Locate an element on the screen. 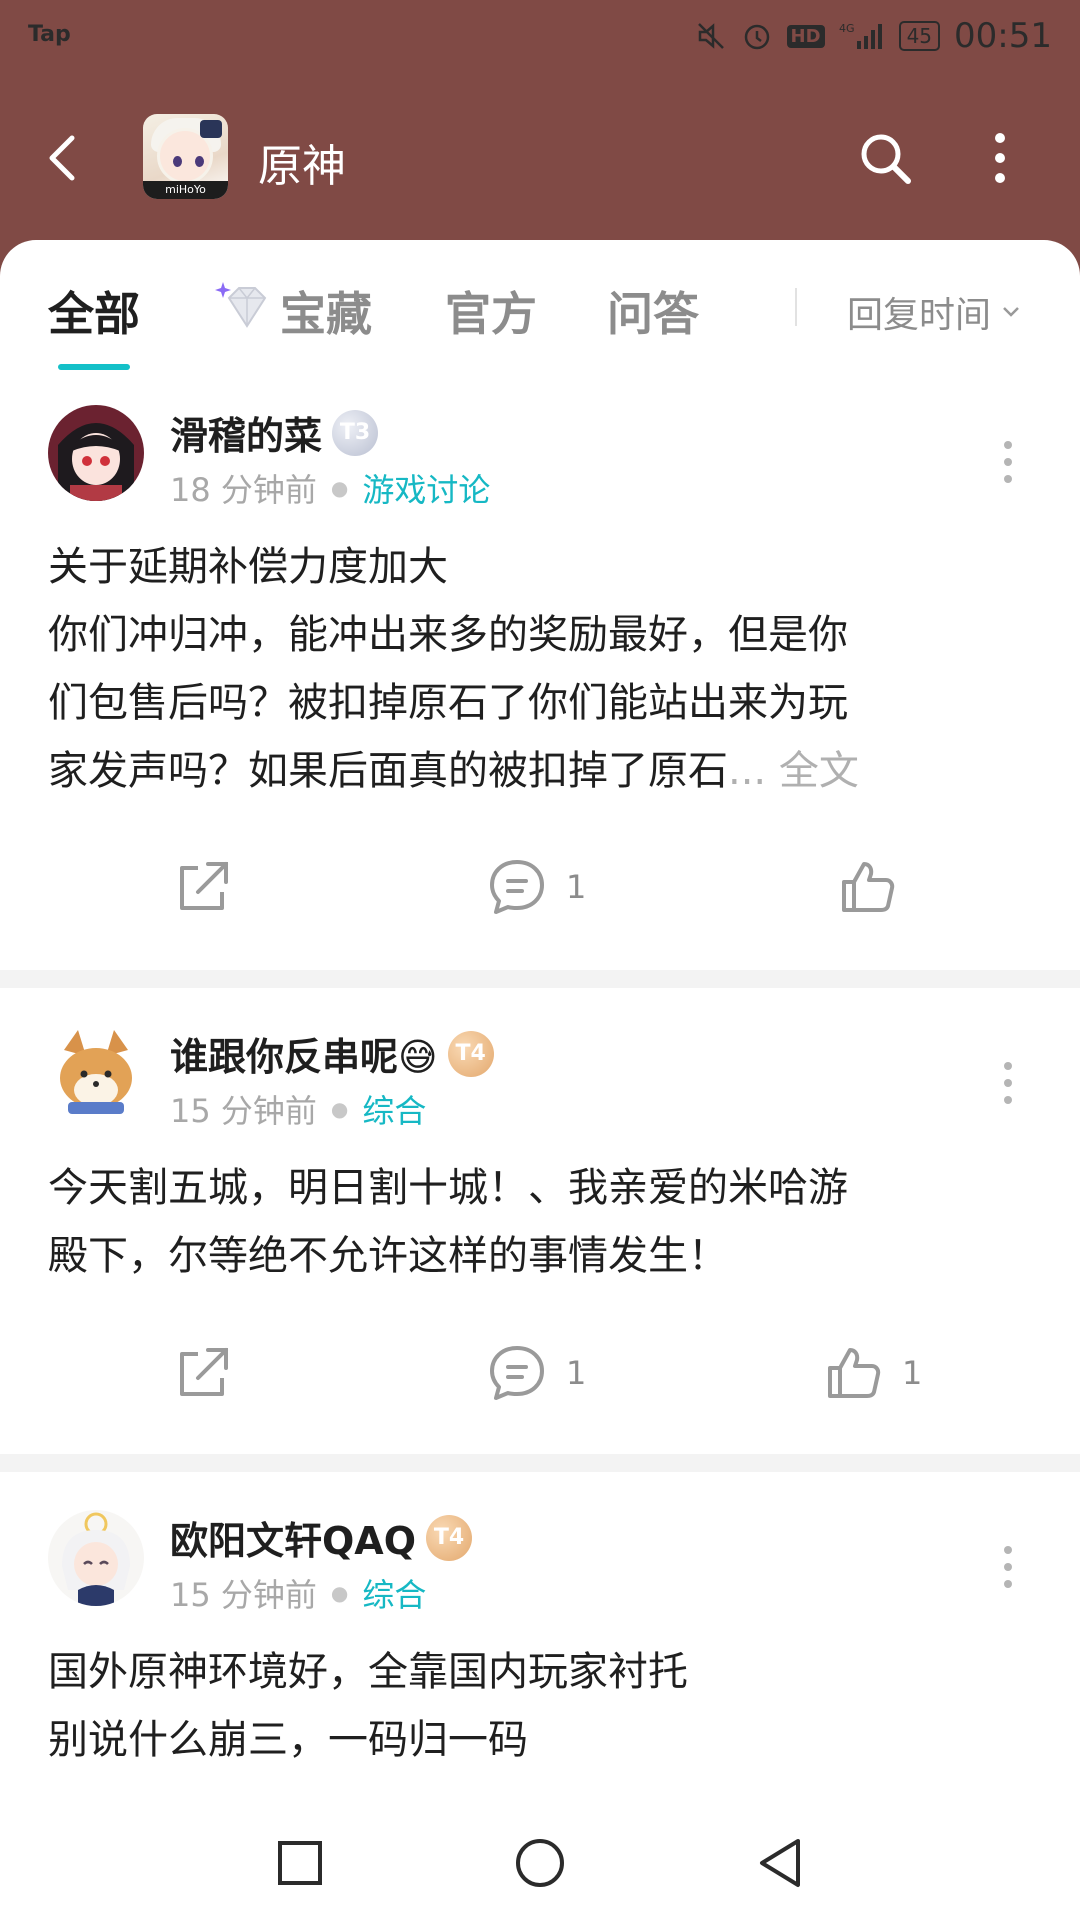 This screenshot has width=1080, height=1920. app-icon-brand: miHoYo is located at coordinates (185, 190).